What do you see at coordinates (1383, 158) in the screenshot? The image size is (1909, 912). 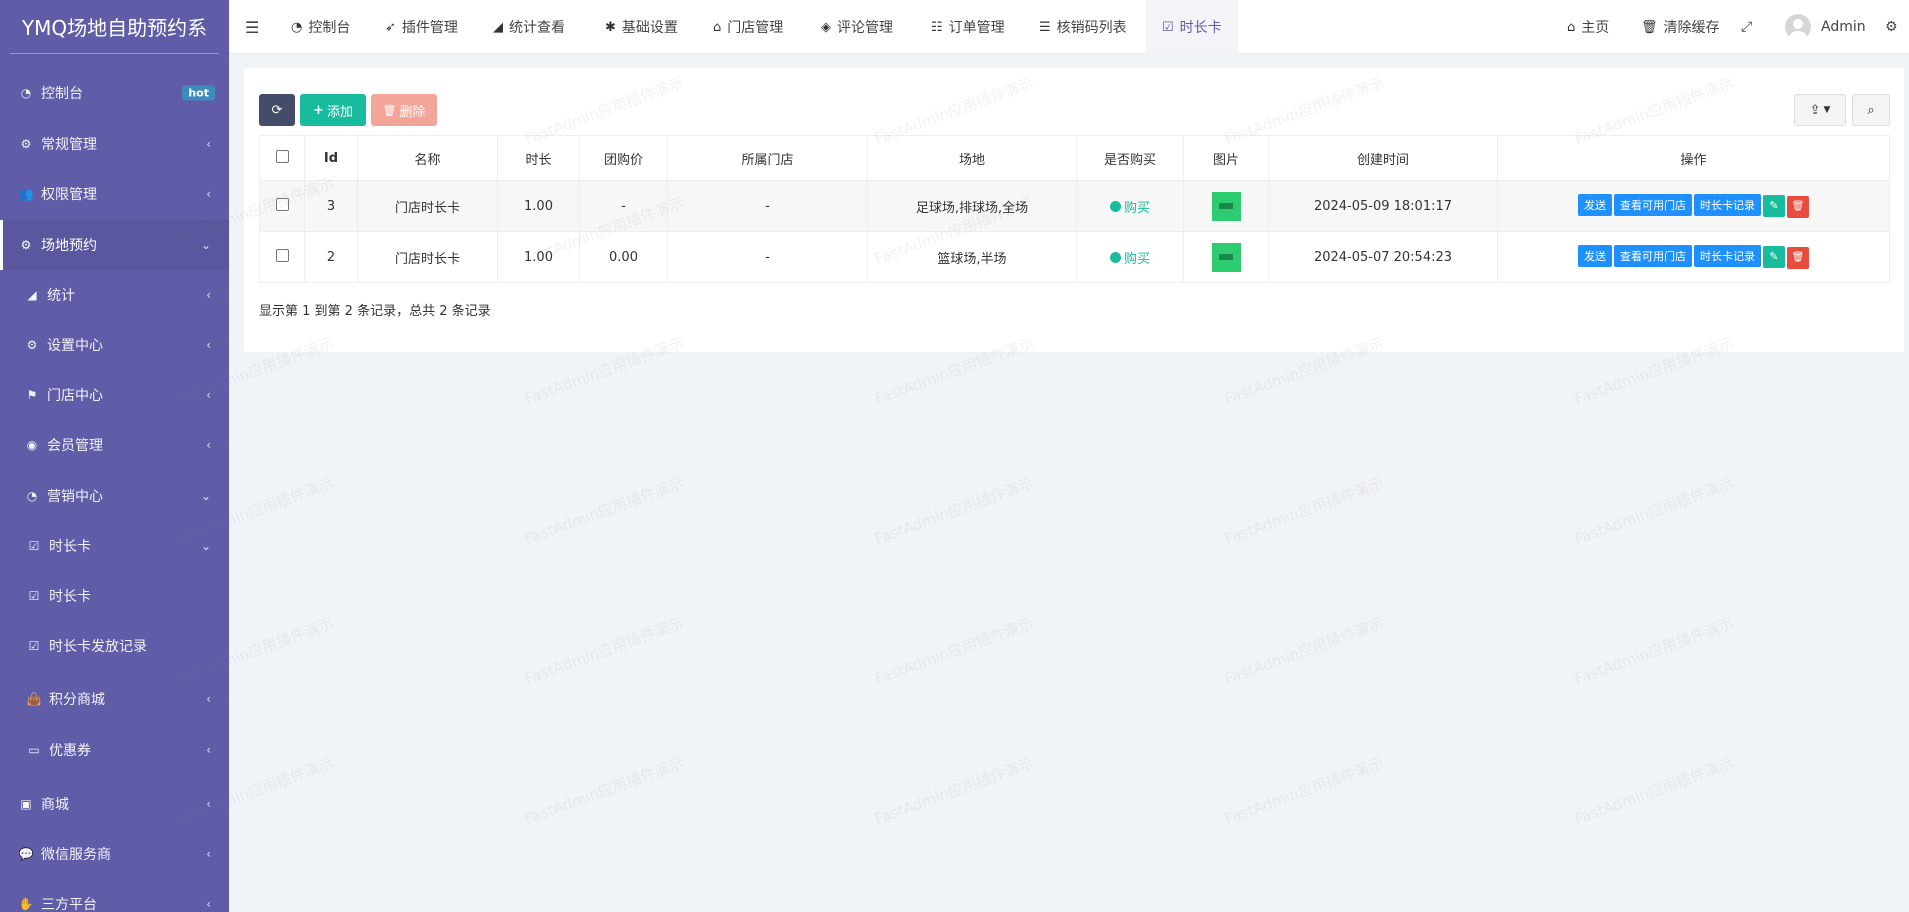 I see `col-created: 创建时间` at bounding box center [1383, 158].